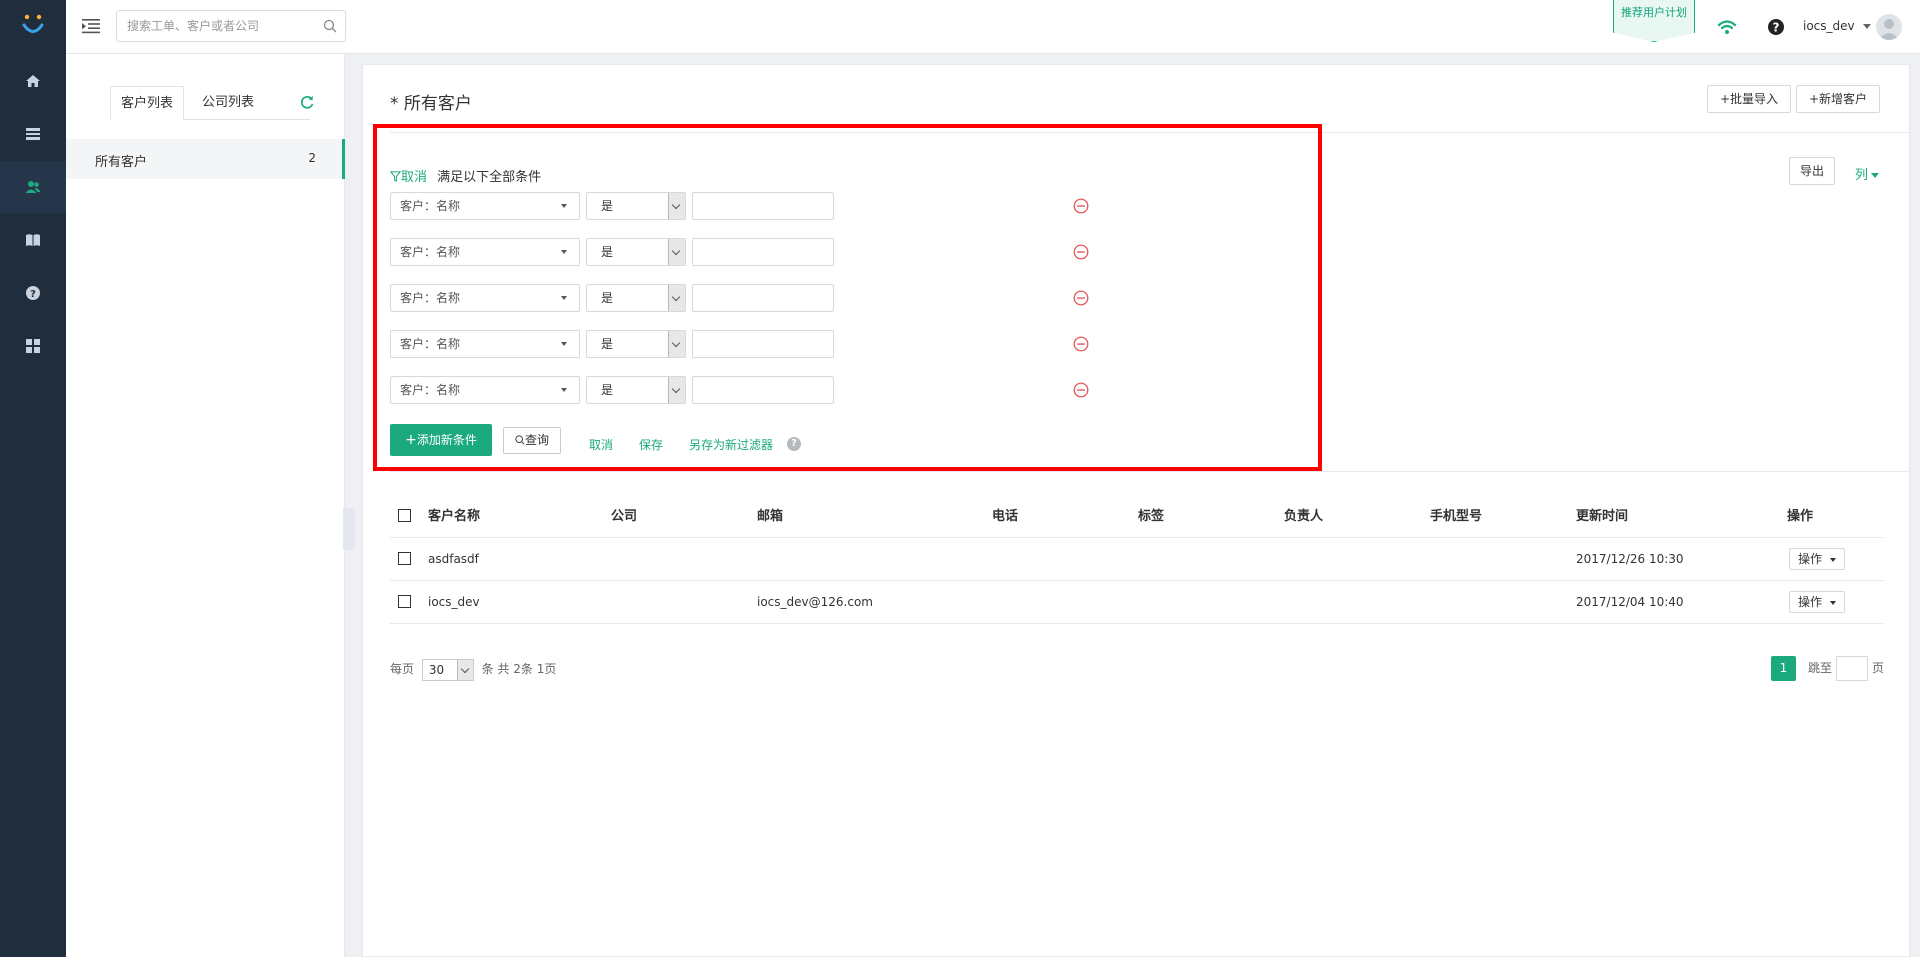 The height and width of the screenshot is (957, 1920). Describe the element at coordinates (410, 177) in the screenshot. I see `filter-cancel-link: 取消` at that location.